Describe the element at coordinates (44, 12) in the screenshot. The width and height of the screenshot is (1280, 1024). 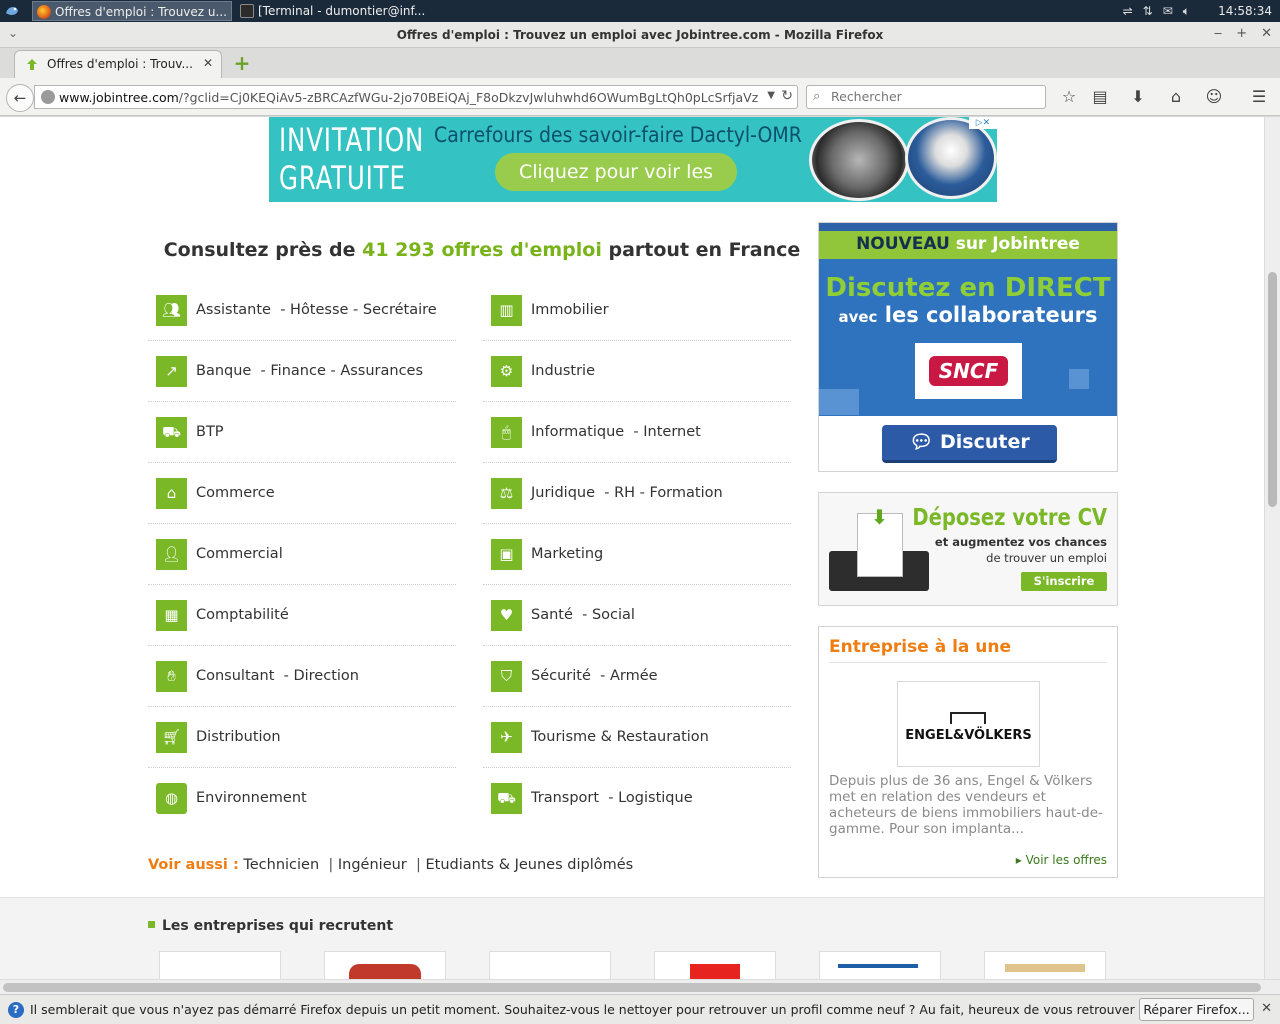
I see `firefox-icon` at that location.